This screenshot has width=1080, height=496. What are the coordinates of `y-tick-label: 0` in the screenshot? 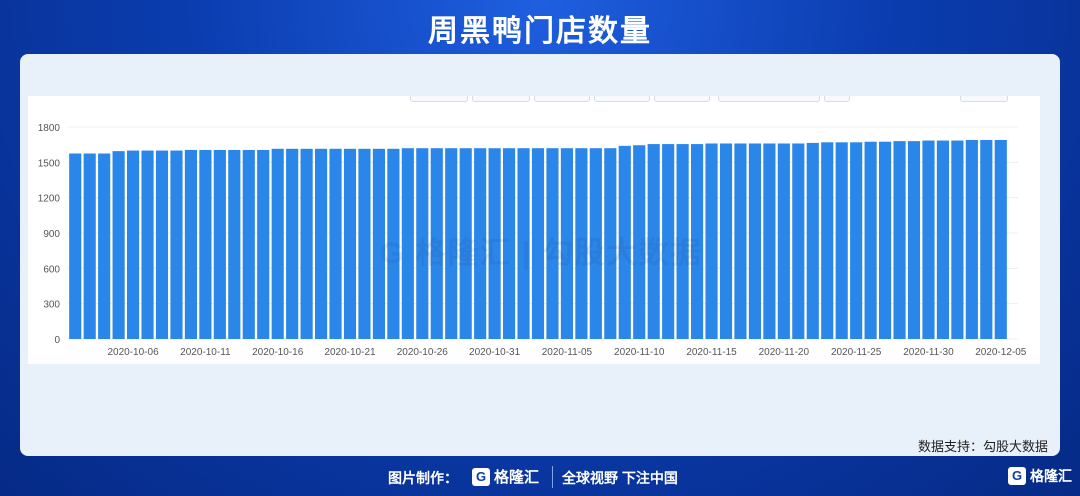 It's located at (57, 340).